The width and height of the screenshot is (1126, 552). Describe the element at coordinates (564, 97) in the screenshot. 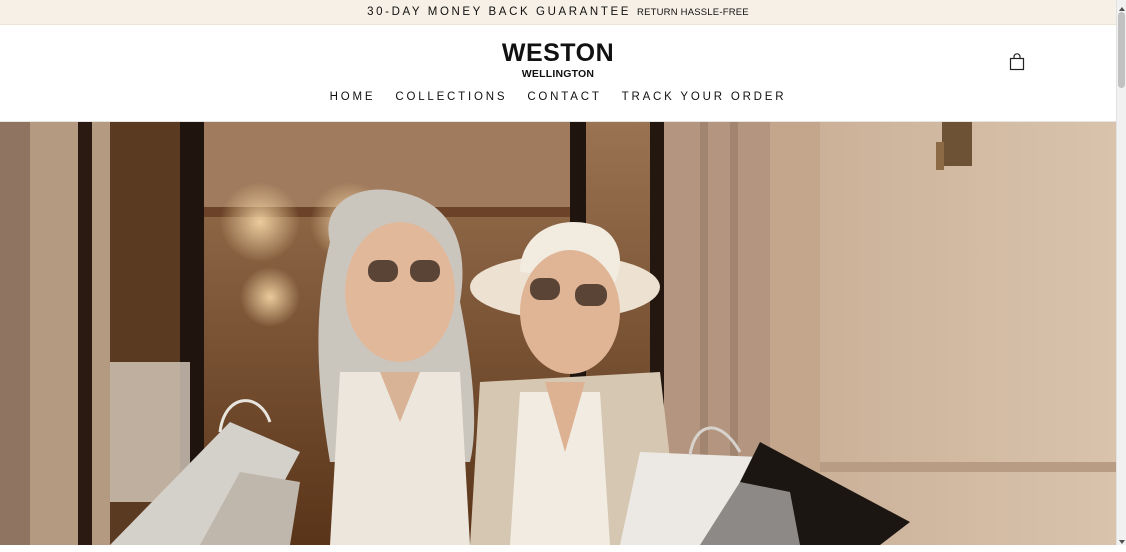

I see `nav-item-contact: CONTACT` at that location.